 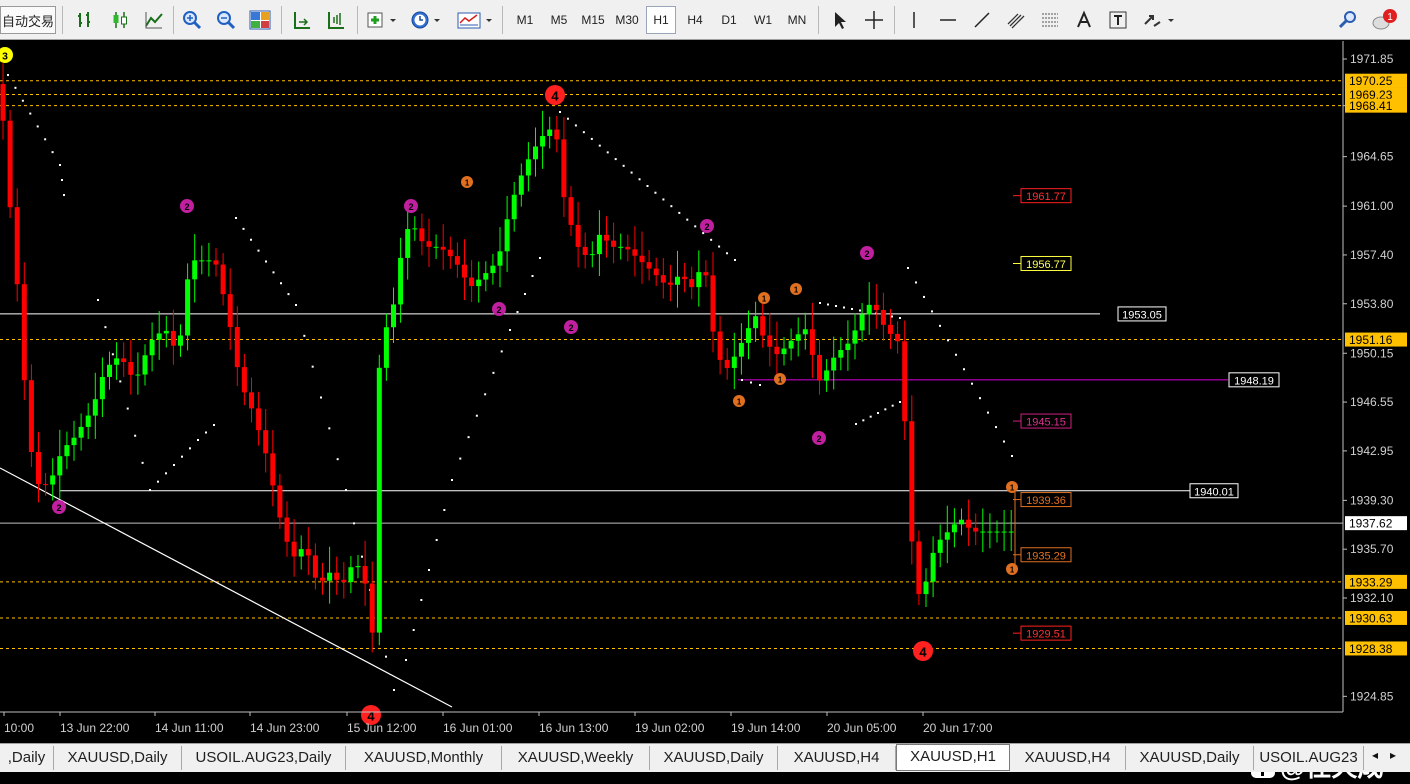 I want to click on trendline-icon, so click(x=982, y=20).